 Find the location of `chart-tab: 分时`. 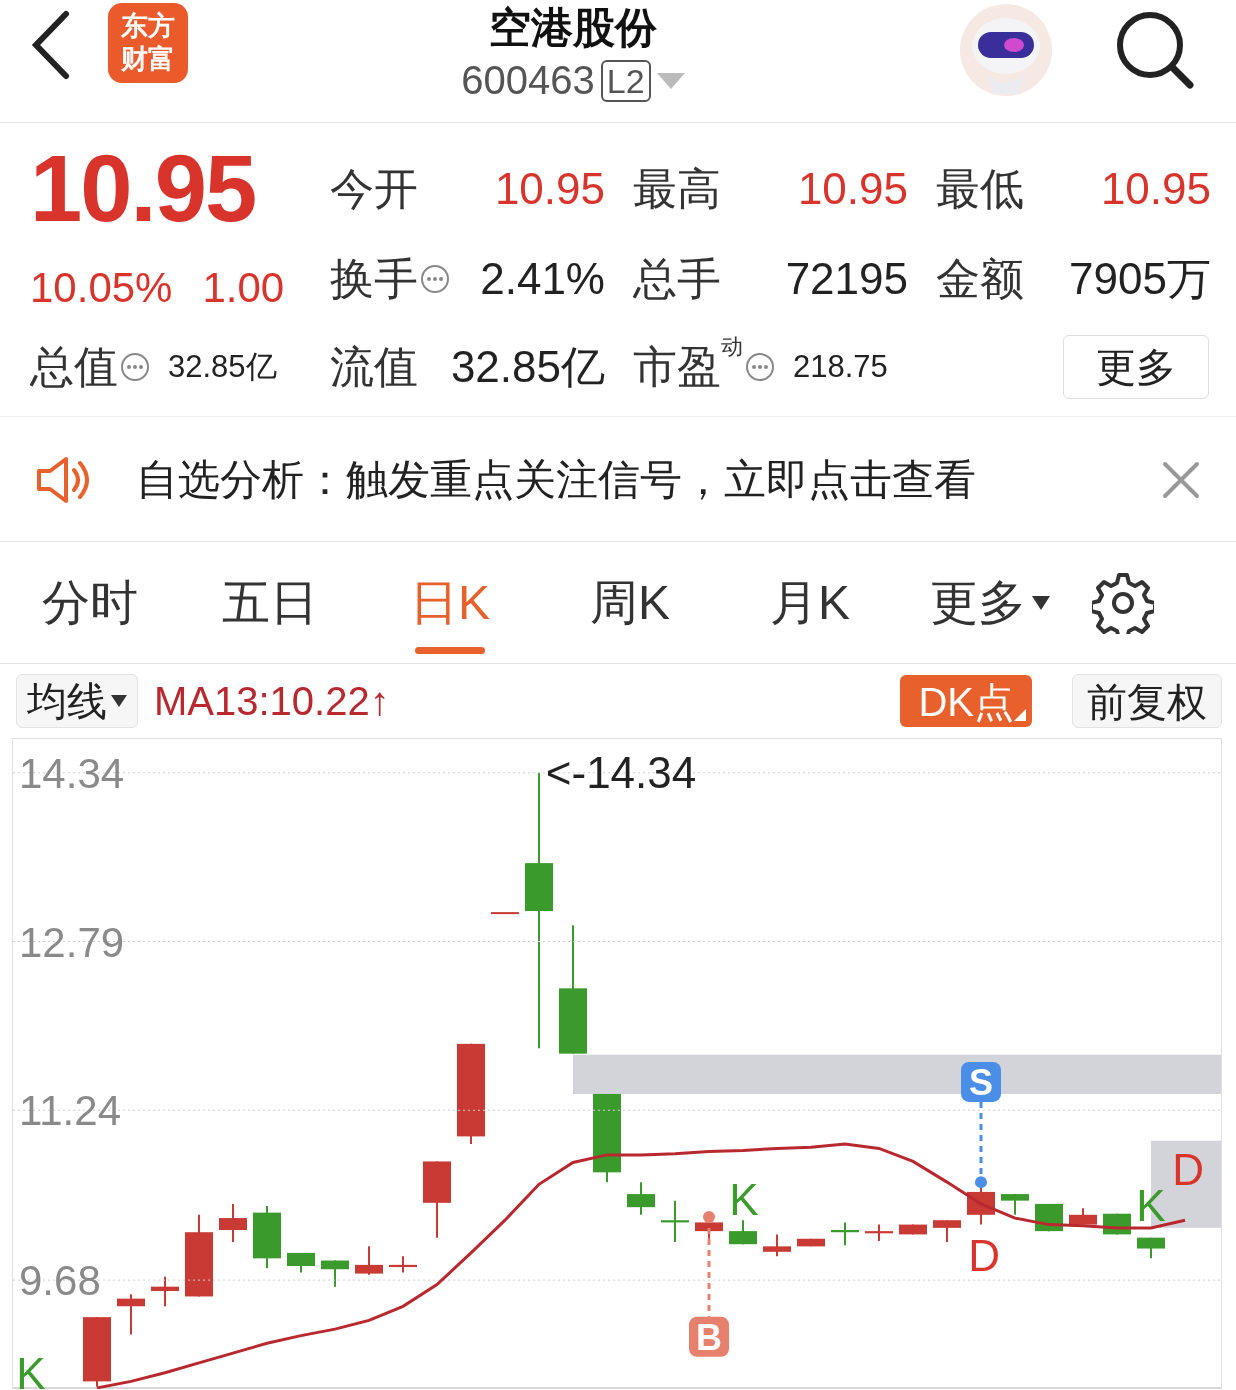

chart-tab: 分时 is located at coordinates (90, 602).